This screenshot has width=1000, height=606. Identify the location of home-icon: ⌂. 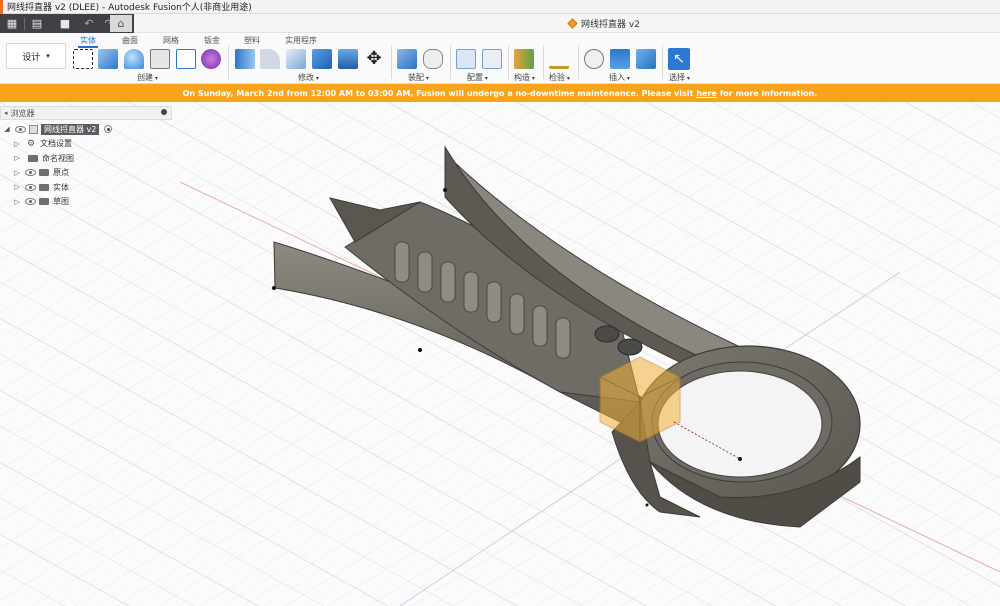
(121, 23).